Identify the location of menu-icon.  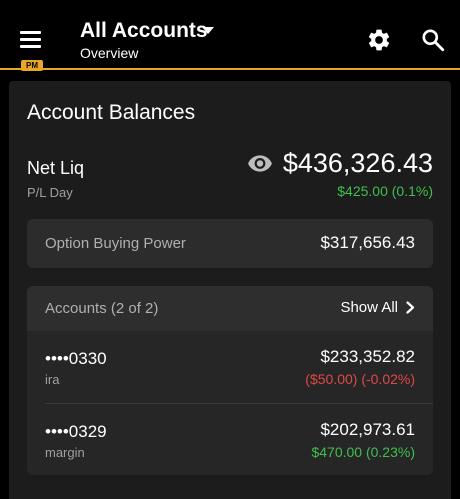
(31, 40).